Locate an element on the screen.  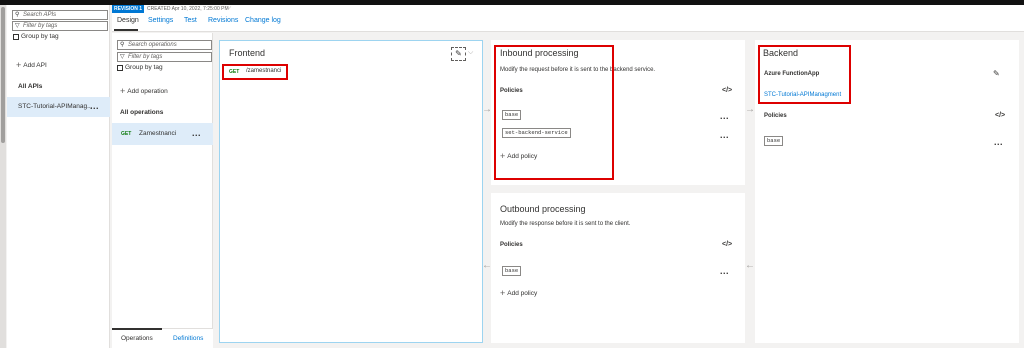
group-by-tag-checkbox: Group by tag is located at coordinates (36, 36).